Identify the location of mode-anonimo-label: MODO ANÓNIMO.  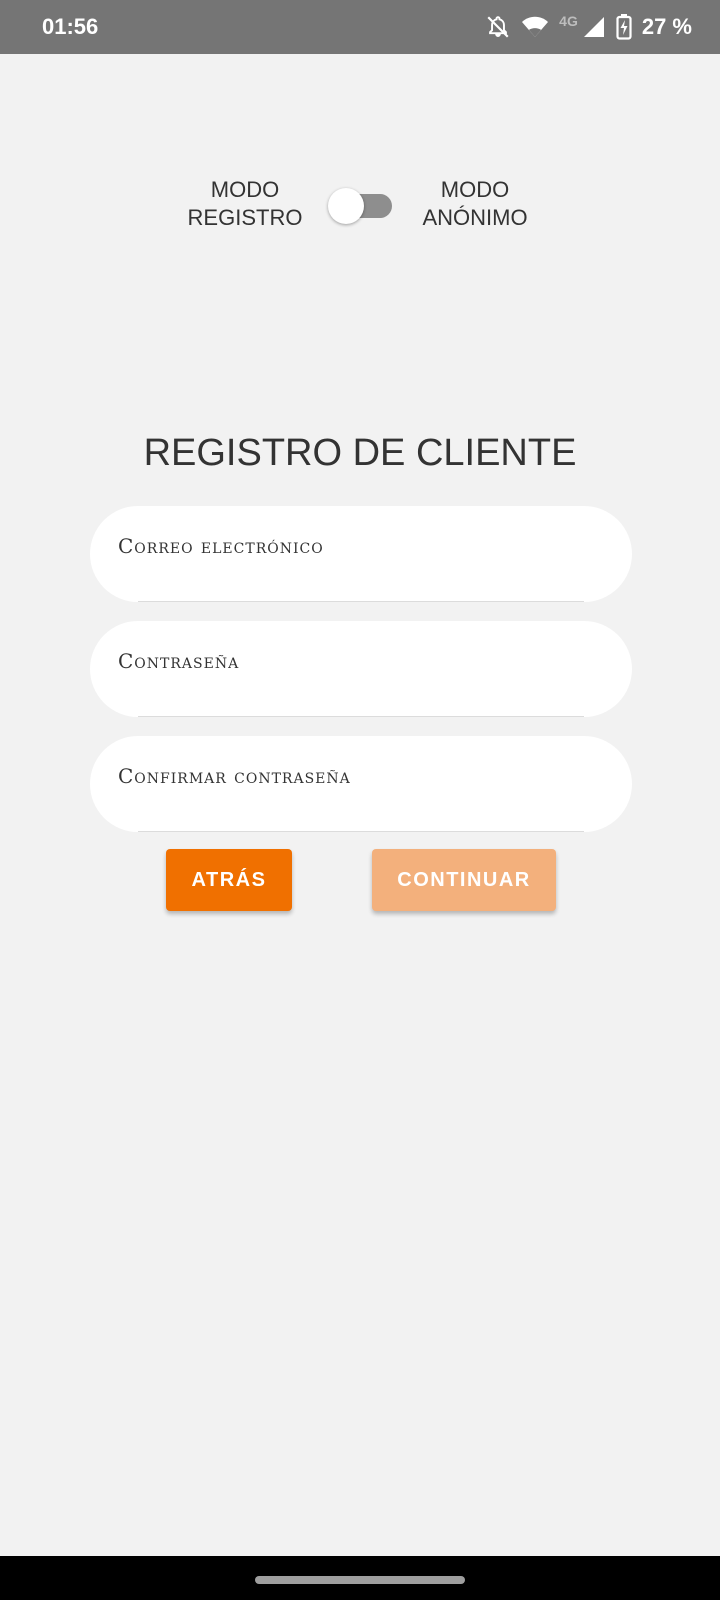
(475, 204).